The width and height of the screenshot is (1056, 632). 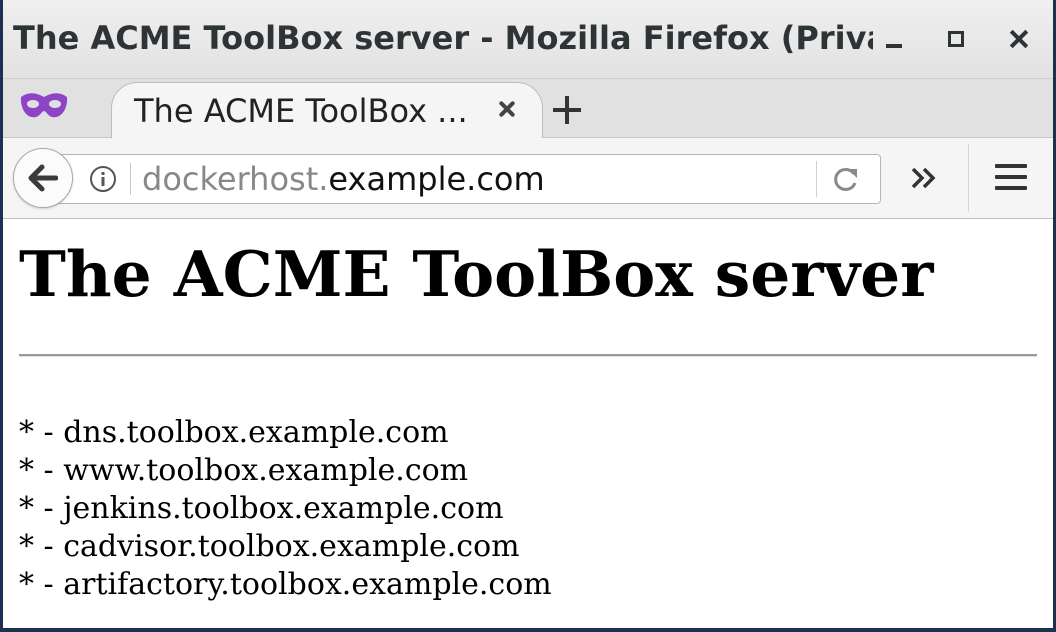 What do you see at coordinates (568, 110) in the screenshot?
I see `plus-icon` at bounding box center [568, 110].